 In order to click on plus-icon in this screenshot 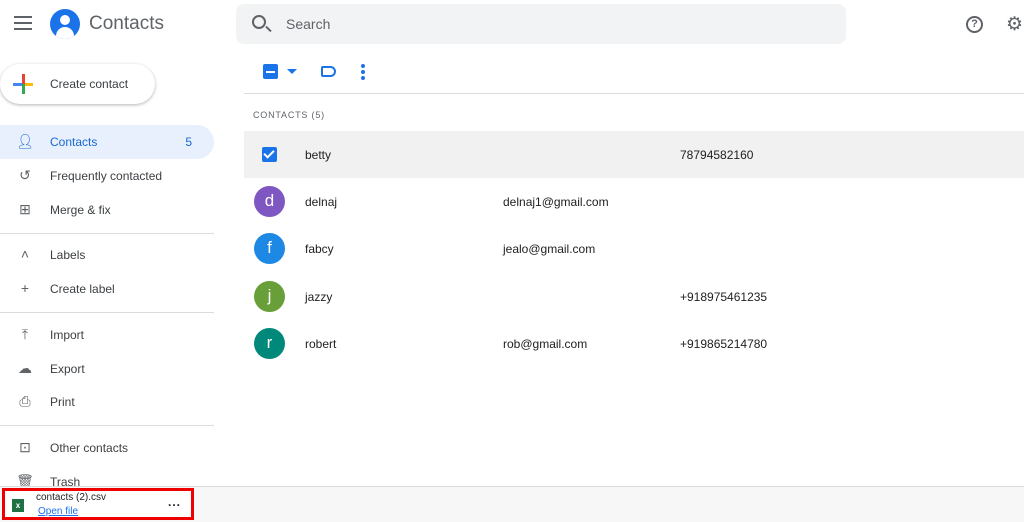, I will do `click(23, 84)`.